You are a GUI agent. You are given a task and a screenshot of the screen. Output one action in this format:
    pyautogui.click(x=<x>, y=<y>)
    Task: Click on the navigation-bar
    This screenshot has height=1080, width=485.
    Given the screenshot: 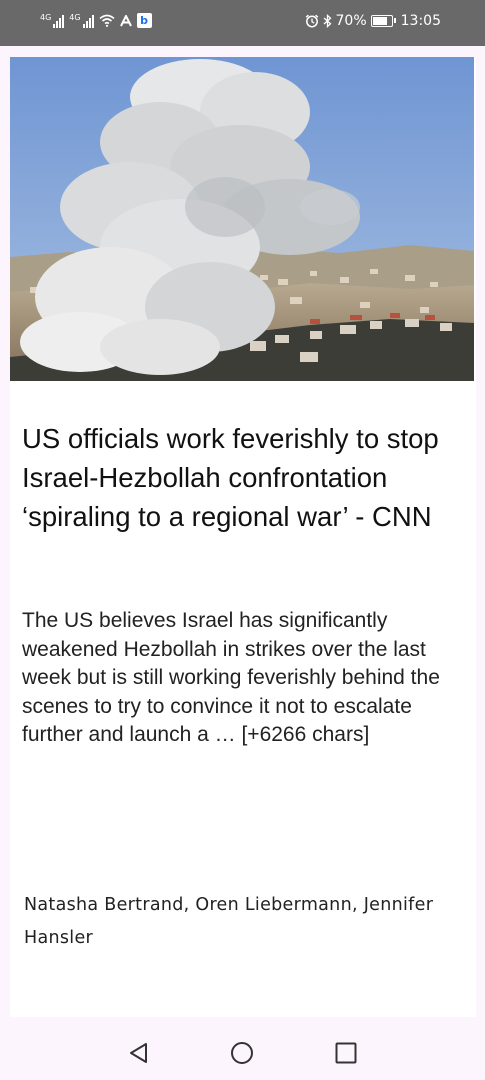 What is the action you would take?
    pyautogui.click(x=242, y=1051)
    